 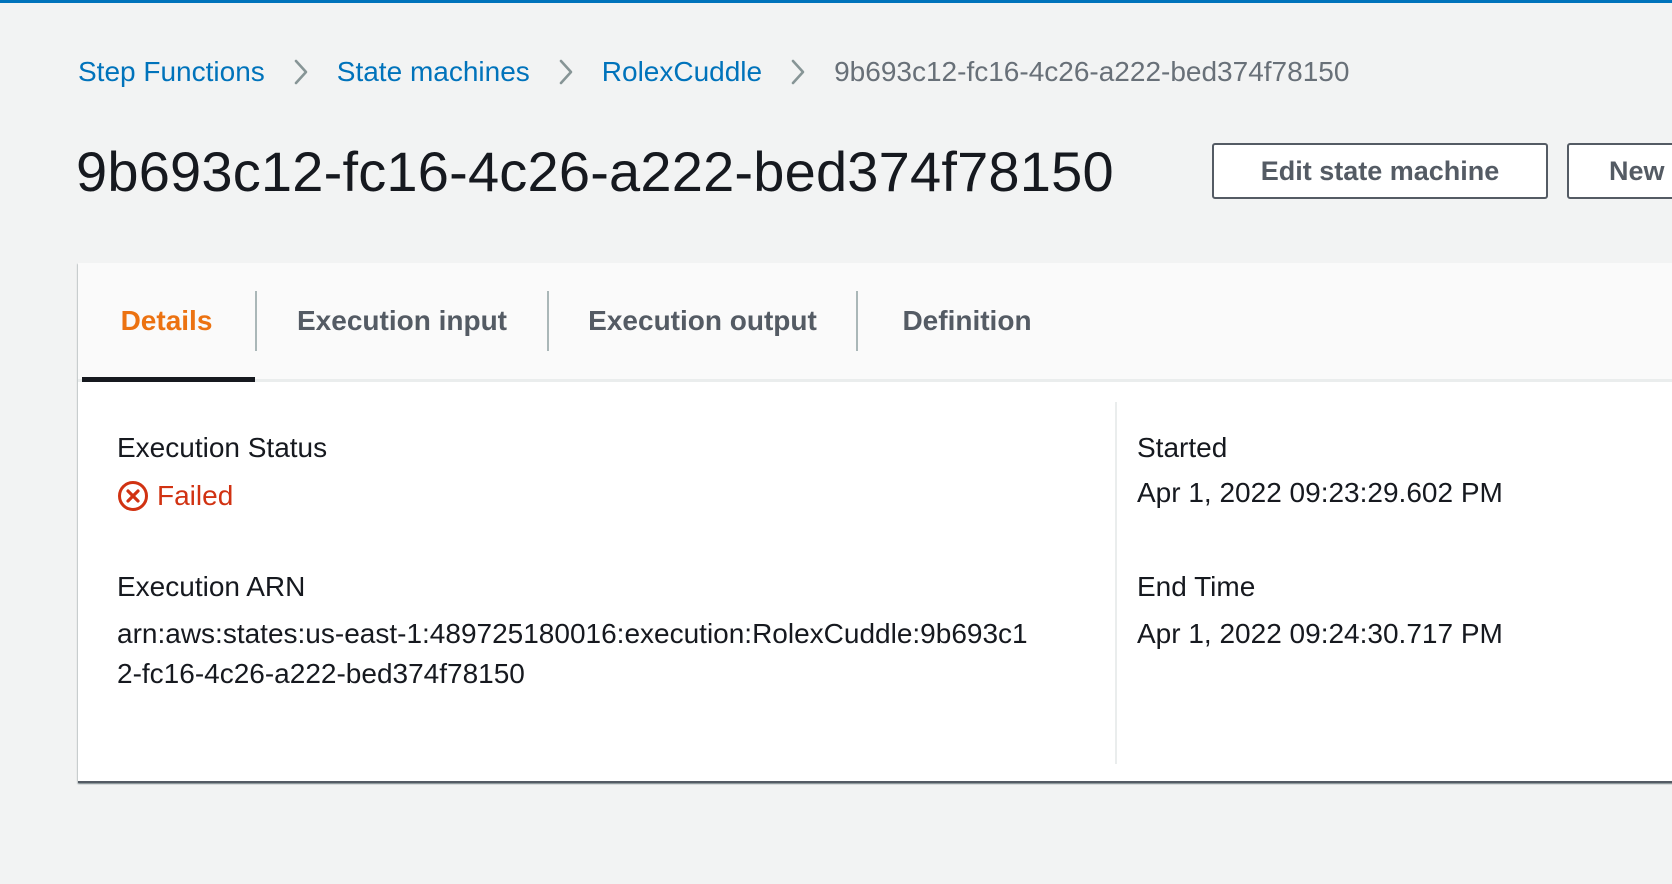 I want to click on breadcrumb-step-functions: Step Functions, so click(x=171, y=72).